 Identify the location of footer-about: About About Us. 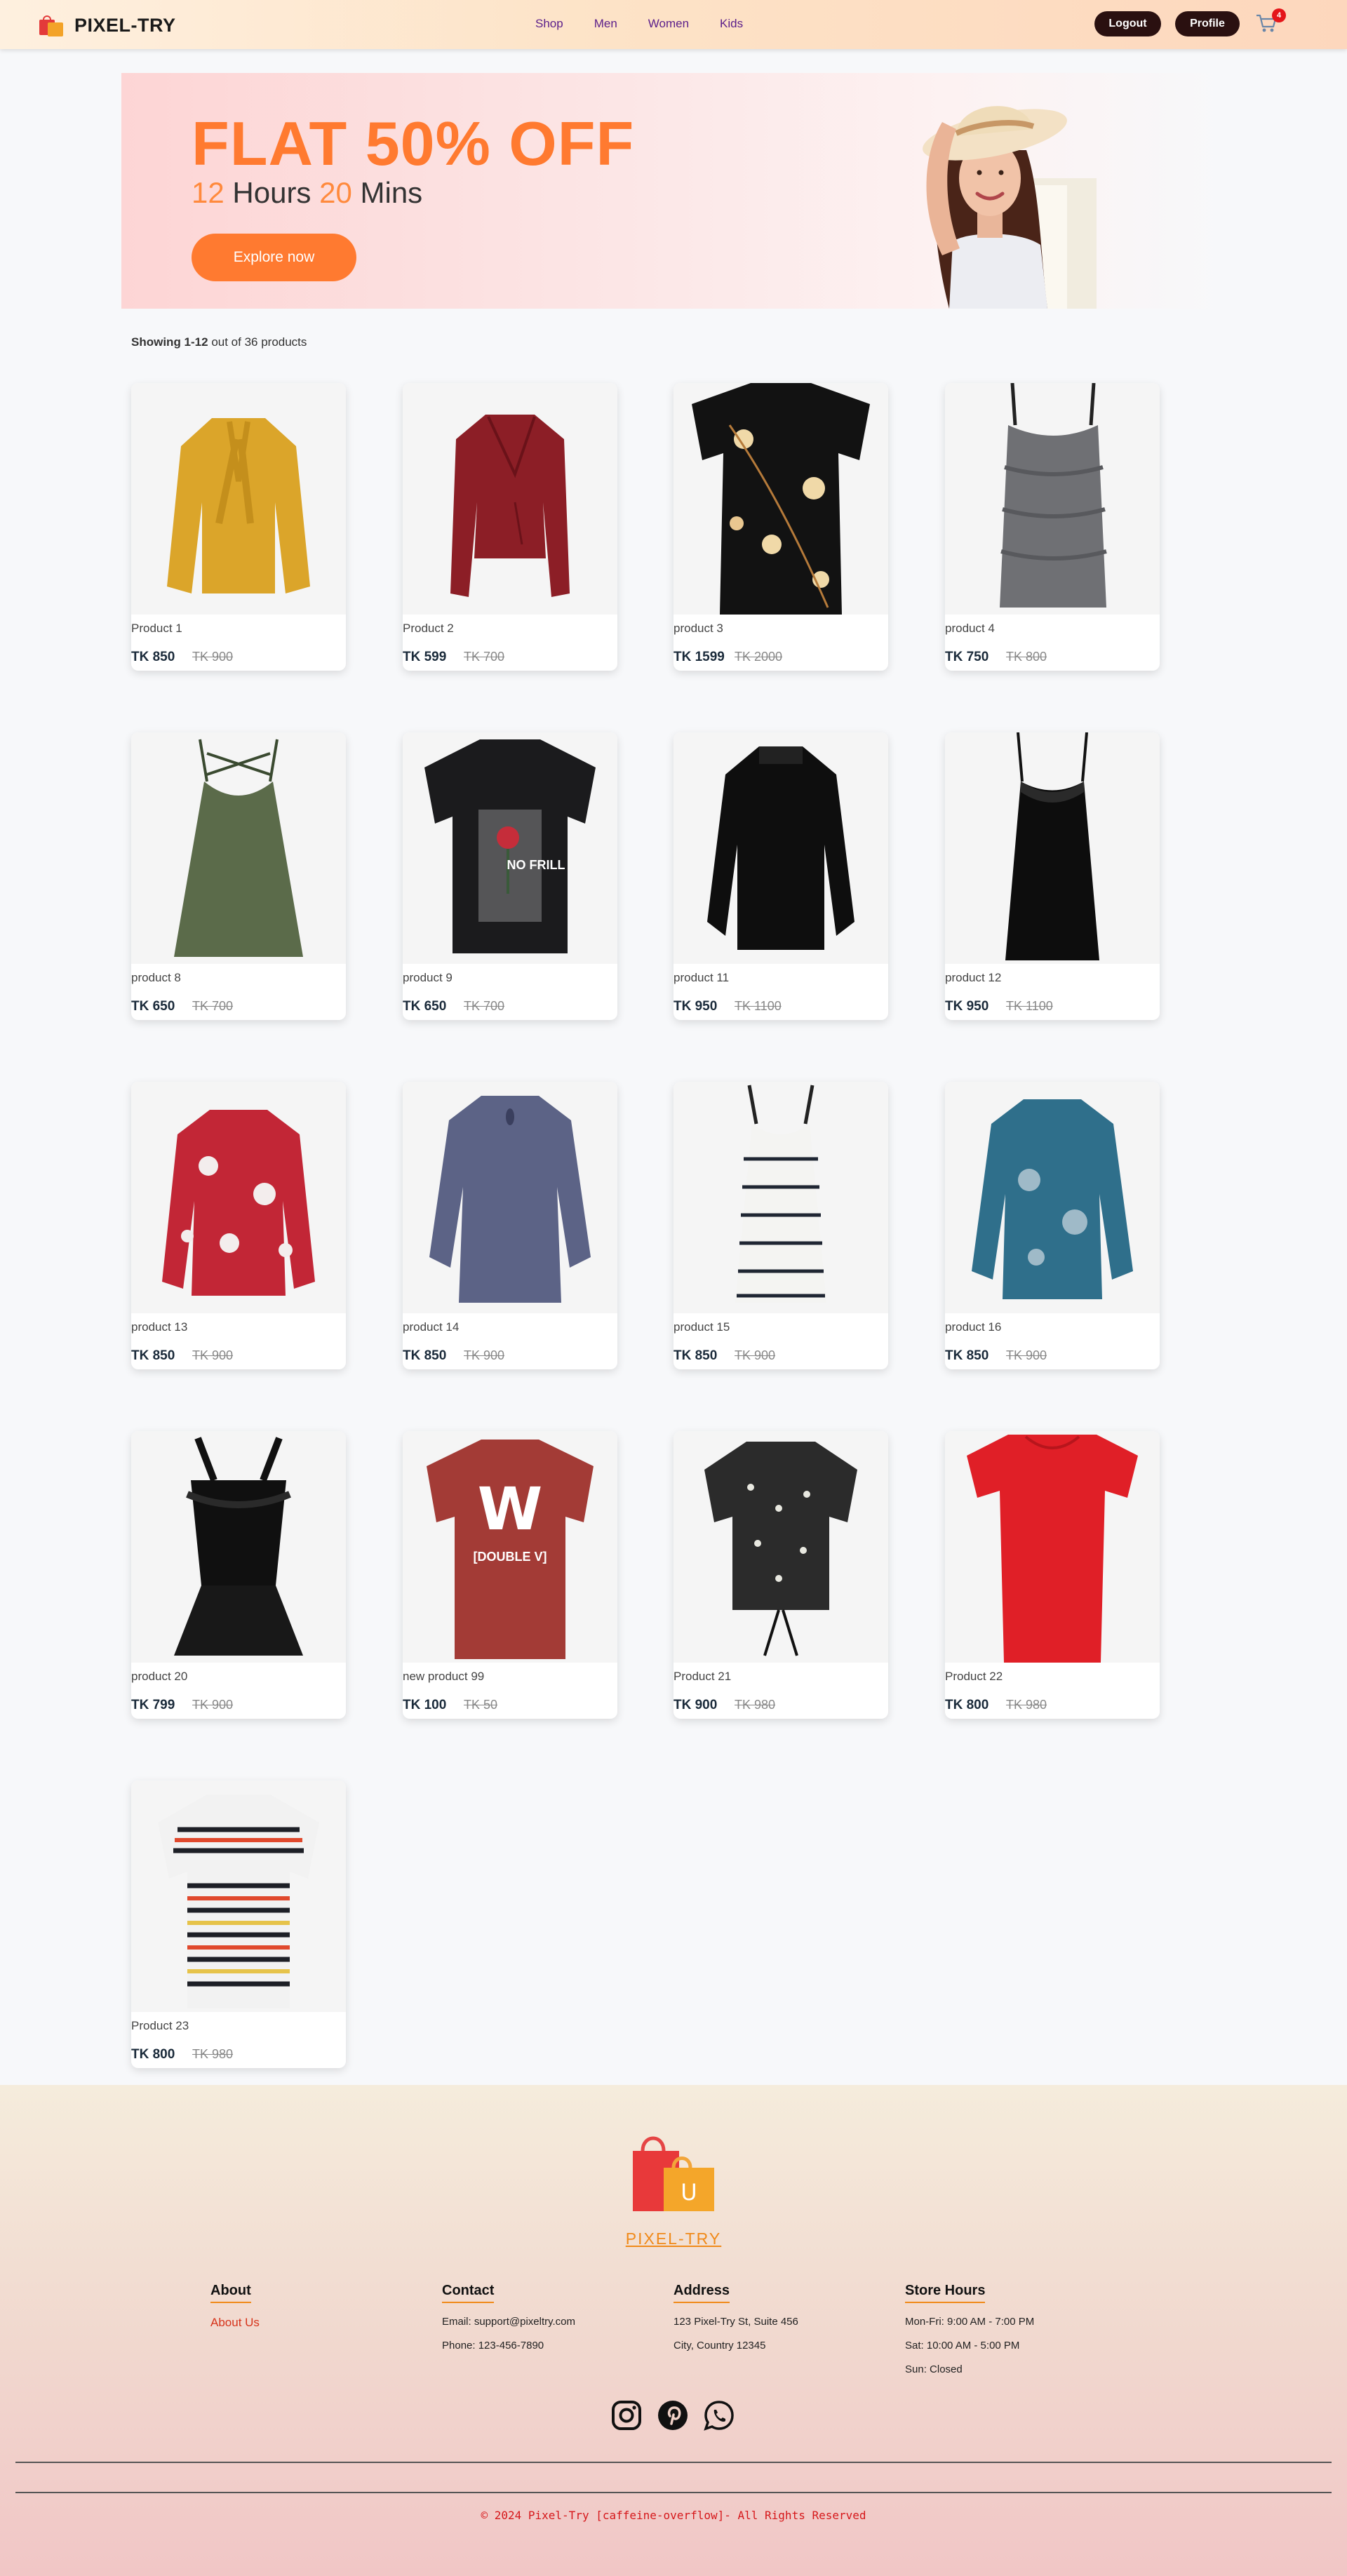
(235, 2306).